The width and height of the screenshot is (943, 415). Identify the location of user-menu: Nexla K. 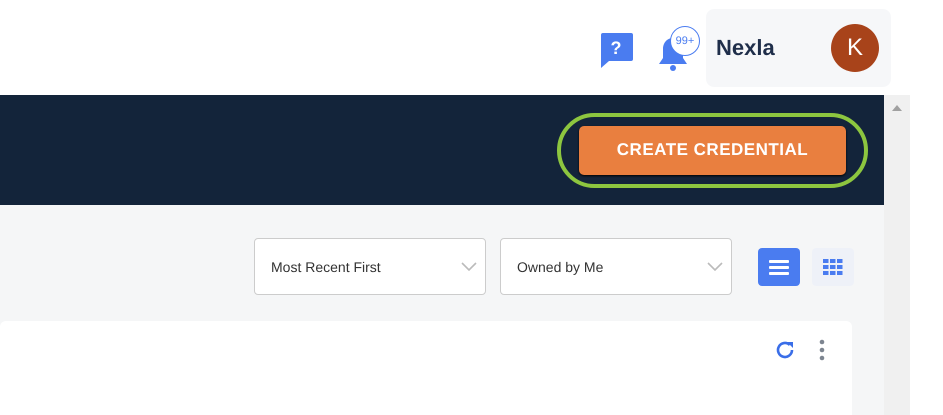
(798, 47).